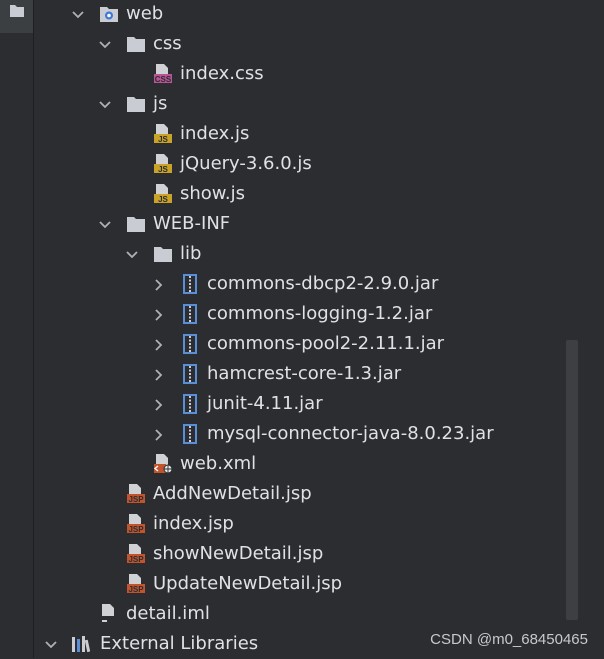 This screenshot has width=604, height=659. I want to click on scroll-track, so click(591, 329).